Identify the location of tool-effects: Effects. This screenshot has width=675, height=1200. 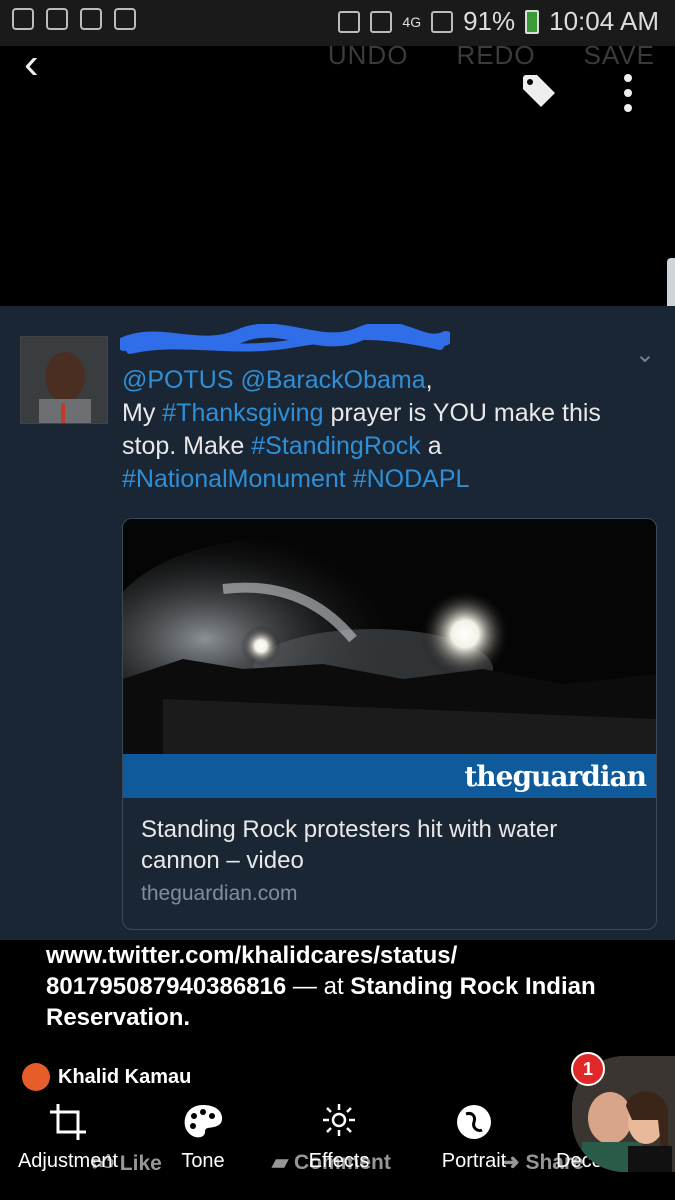
(339, 1137).